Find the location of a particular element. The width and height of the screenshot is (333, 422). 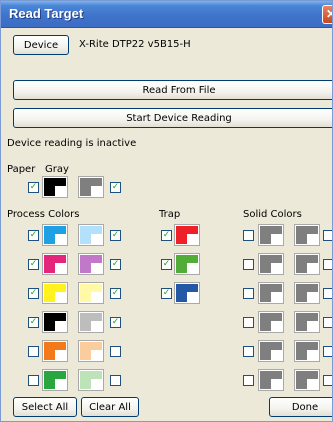

select-all-button: Select All is located at coordinates (45, 407).